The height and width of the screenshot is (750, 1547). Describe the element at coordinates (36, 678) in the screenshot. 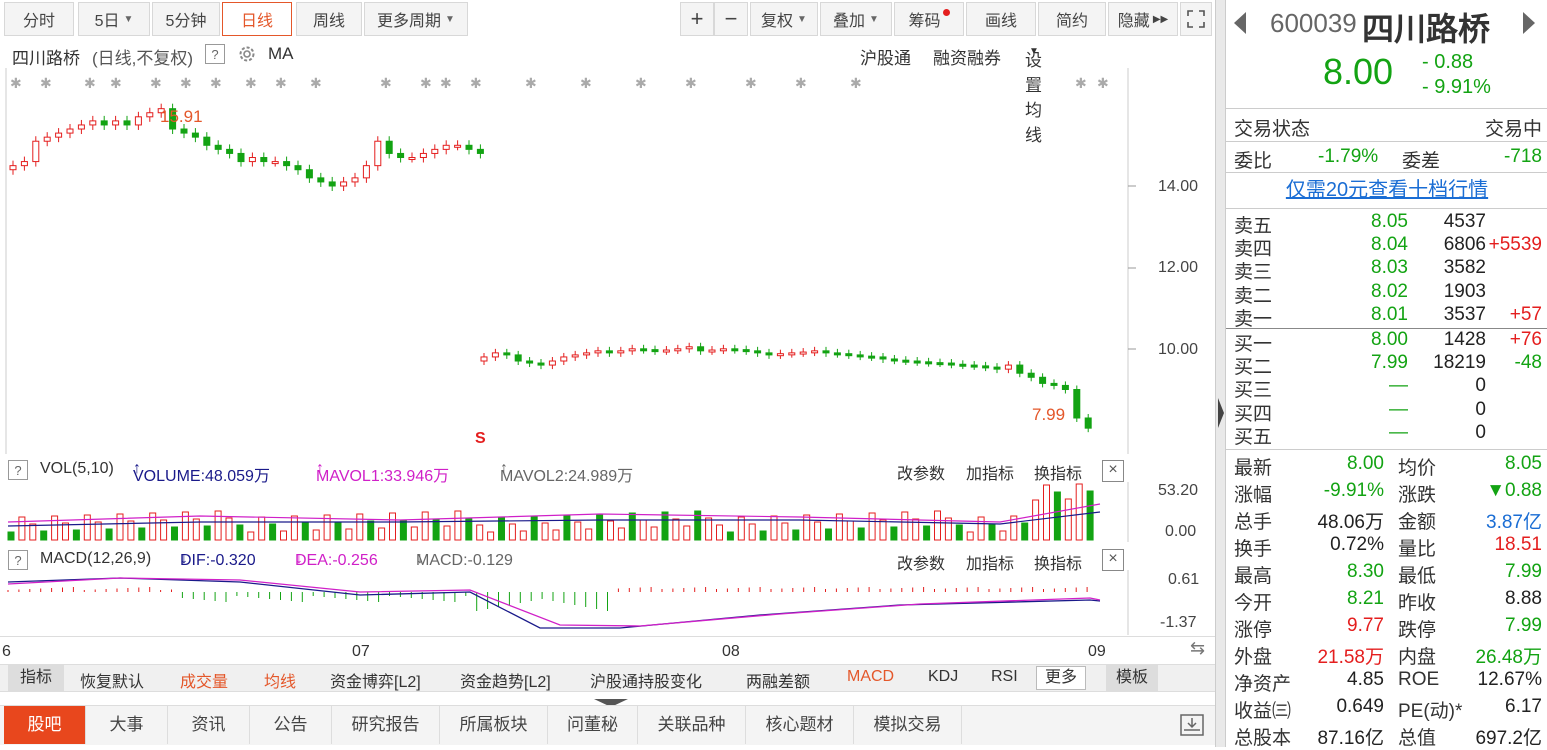

I see `indicator-tab-label: 指标` at that location.